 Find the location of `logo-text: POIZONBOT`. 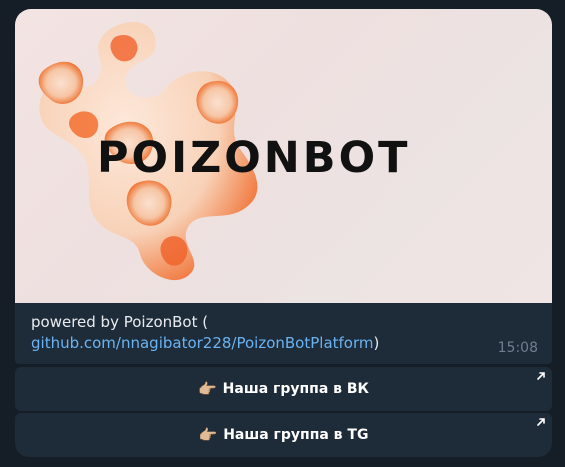

logo-text: POIZONBOT is located at coordinates (254, 158).